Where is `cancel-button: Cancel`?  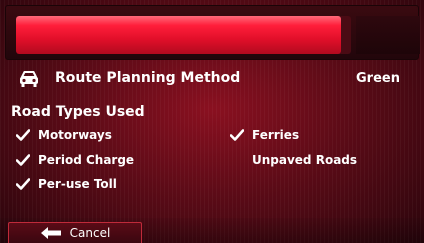
cancel-button: Cancel is located at coordinates (75, 232).